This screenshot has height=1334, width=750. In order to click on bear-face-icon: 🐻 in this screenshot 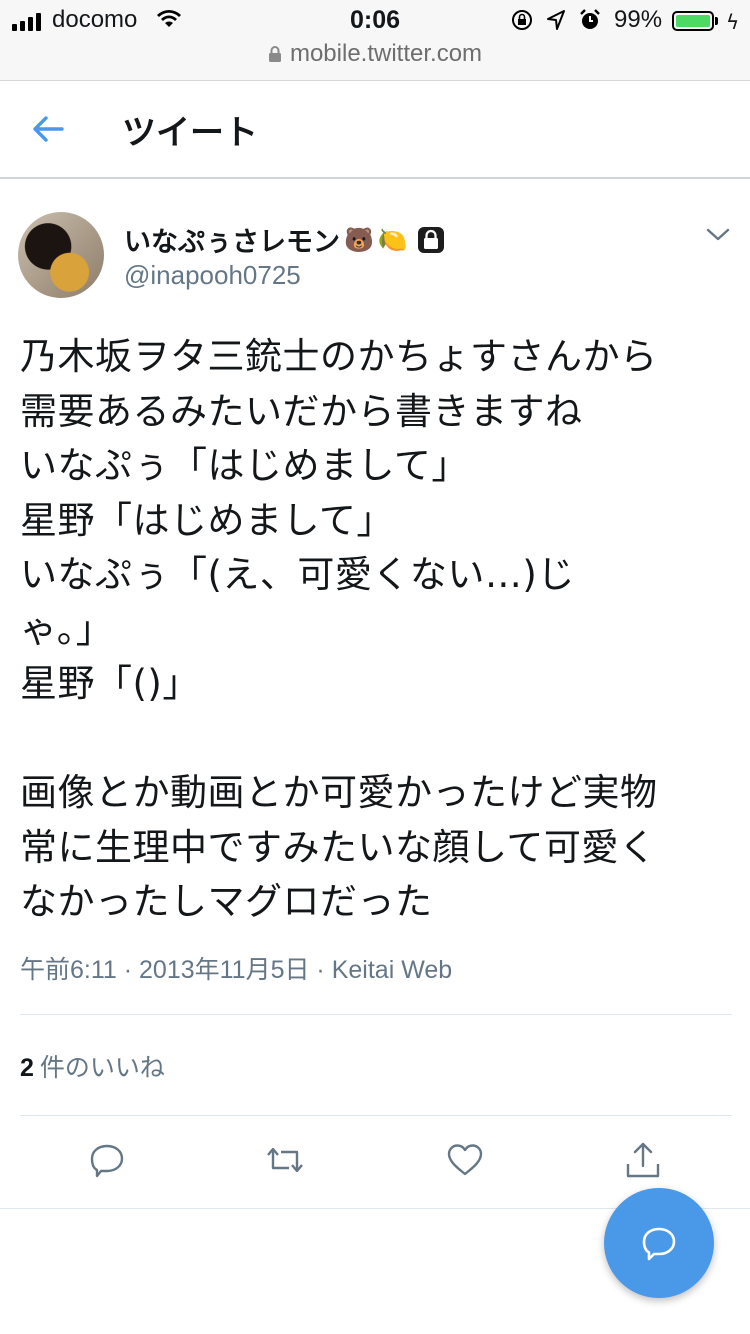, I will do `click(359, 239)`.